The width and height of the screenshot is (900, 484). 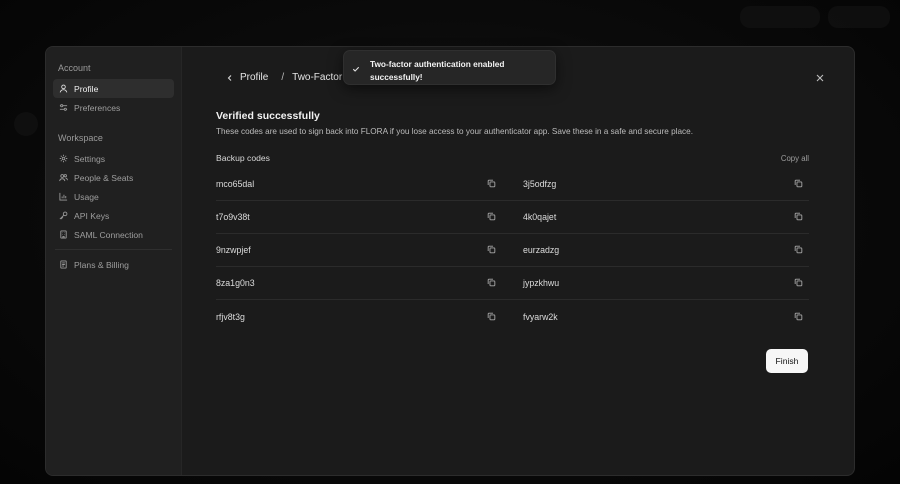 What do you see at coordinates (795, 158) in the screenshot?
I see `copy-all-button: Copy all` at bounding box center [795, 158].